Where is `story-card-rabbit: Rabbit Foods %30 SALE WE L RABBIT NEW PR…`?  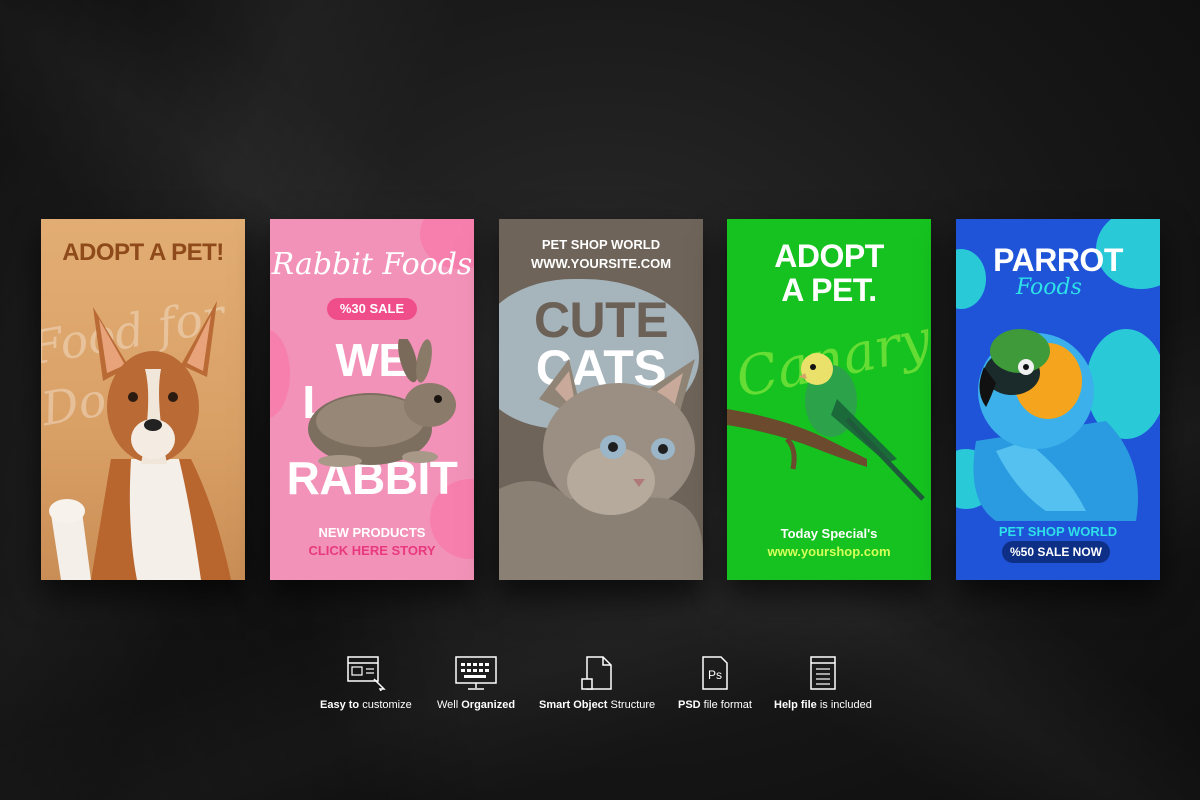
story-card-rabbit: Rabbit Foods %30 SALE WE L RABBIT NEW PR… is located at coordinates (372, 399).